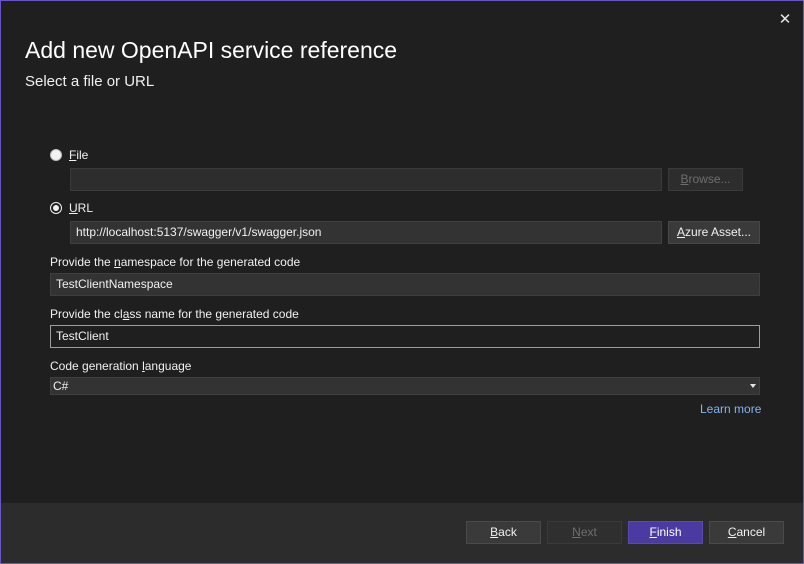 This screenshot has height=564, width=804. Describe the element at coordinates (753, 386) in the screenshot. I see `chevron-down-icon` at that location.